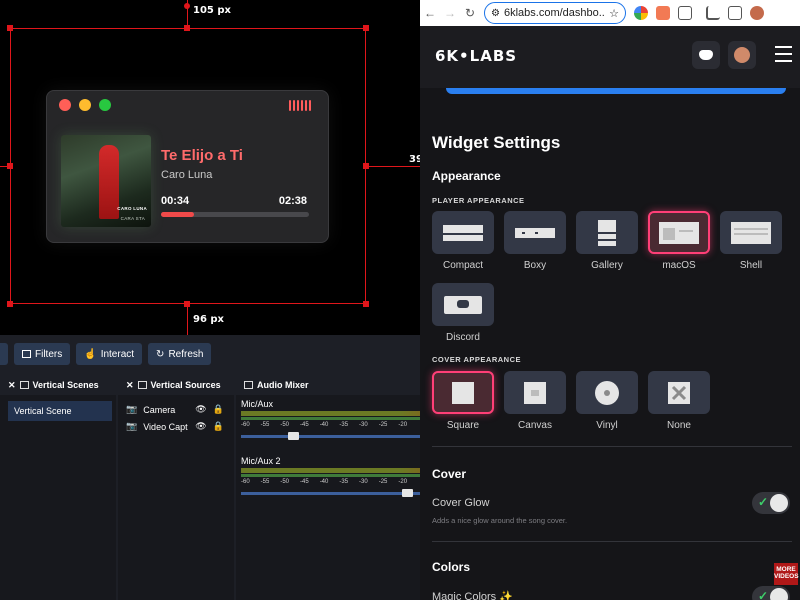  Describe the element at coordinates (187, 304) in the screenshot. I see `resize-handle-b` at that location.